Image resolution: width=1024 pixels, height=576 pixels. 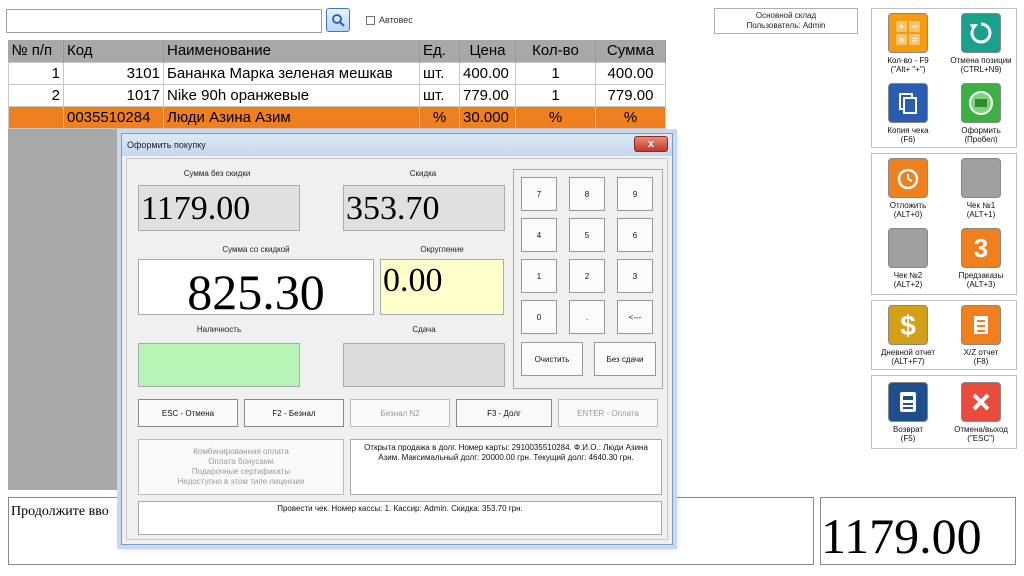 I want to click on sum-no-discount-field: 1179.00, so click(x=219, y=208).